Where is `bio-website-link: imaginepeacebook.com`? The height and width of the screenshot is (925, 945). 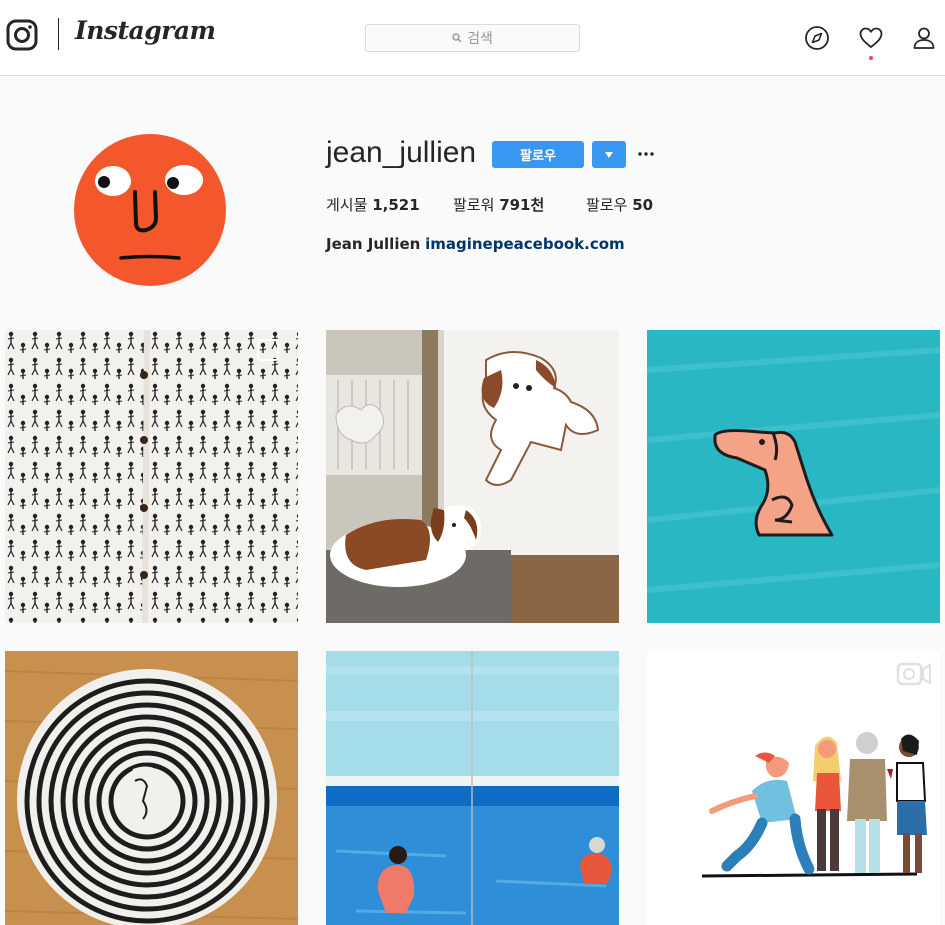 bio-website-link: imaginepeacebook.com is located at coordinates (525, 244).